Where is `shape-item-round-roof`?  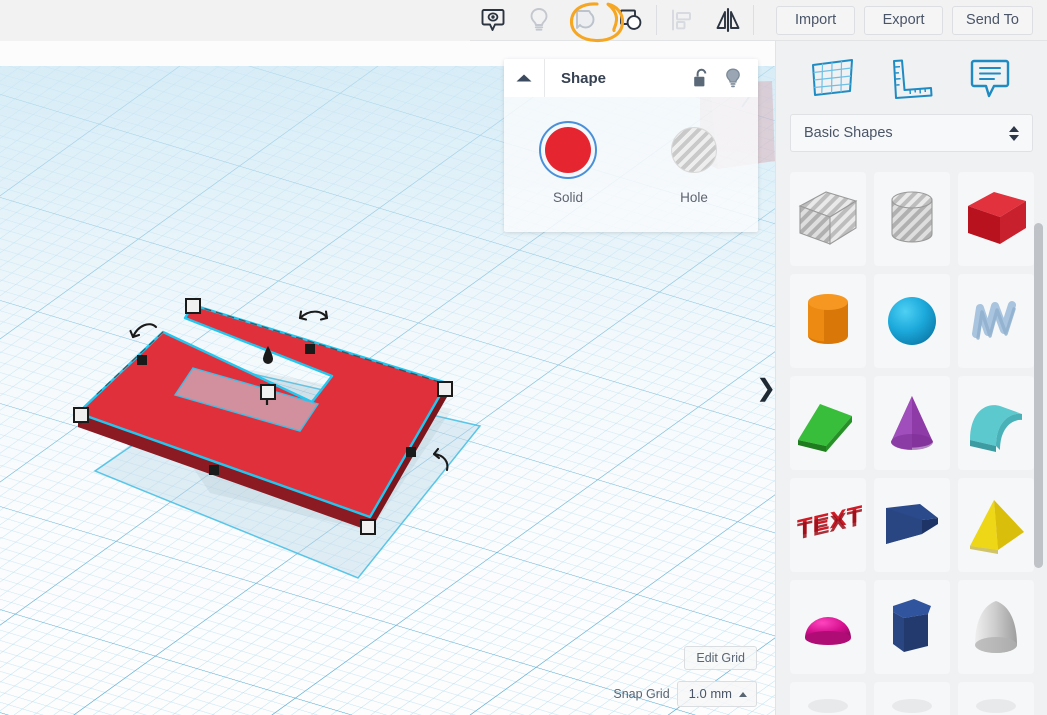
shape-item-round-roof is located at coordinates (996, 423).